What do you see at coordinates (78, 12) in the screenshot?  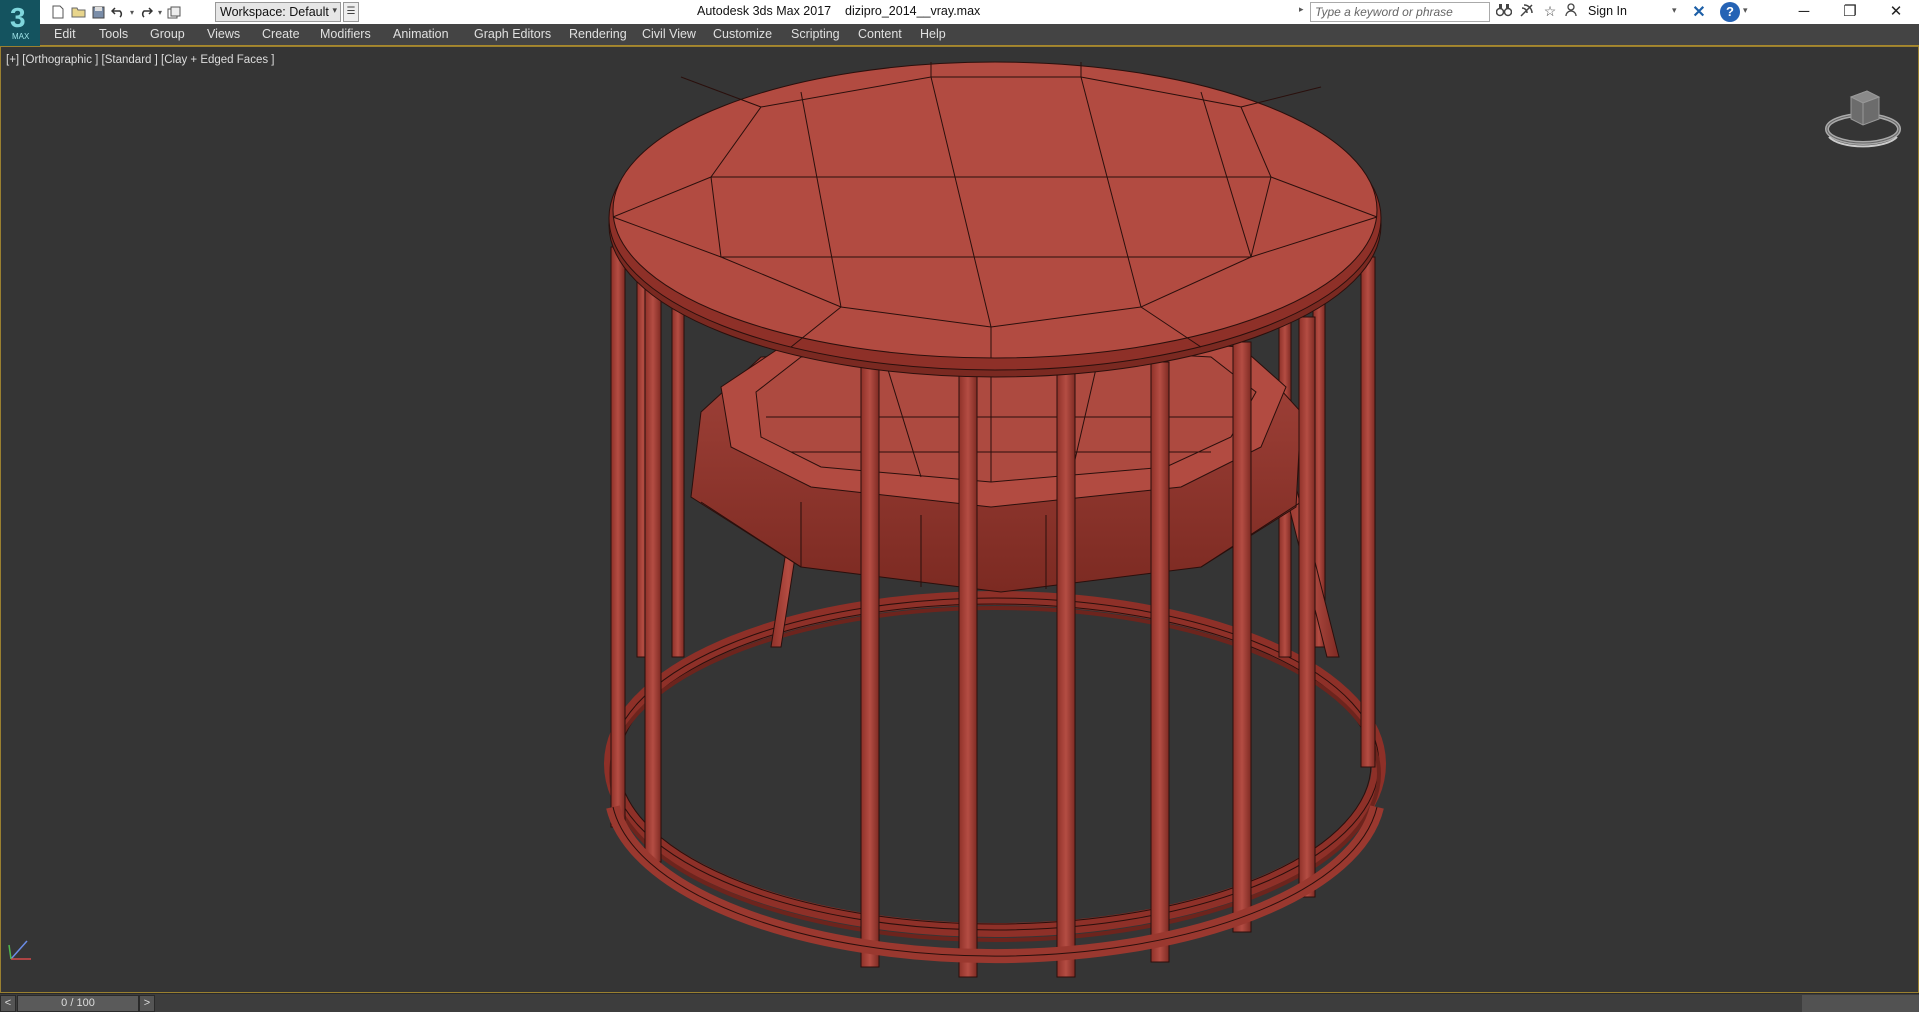 I see `open-file-icon` at bounding box center [78, 12].